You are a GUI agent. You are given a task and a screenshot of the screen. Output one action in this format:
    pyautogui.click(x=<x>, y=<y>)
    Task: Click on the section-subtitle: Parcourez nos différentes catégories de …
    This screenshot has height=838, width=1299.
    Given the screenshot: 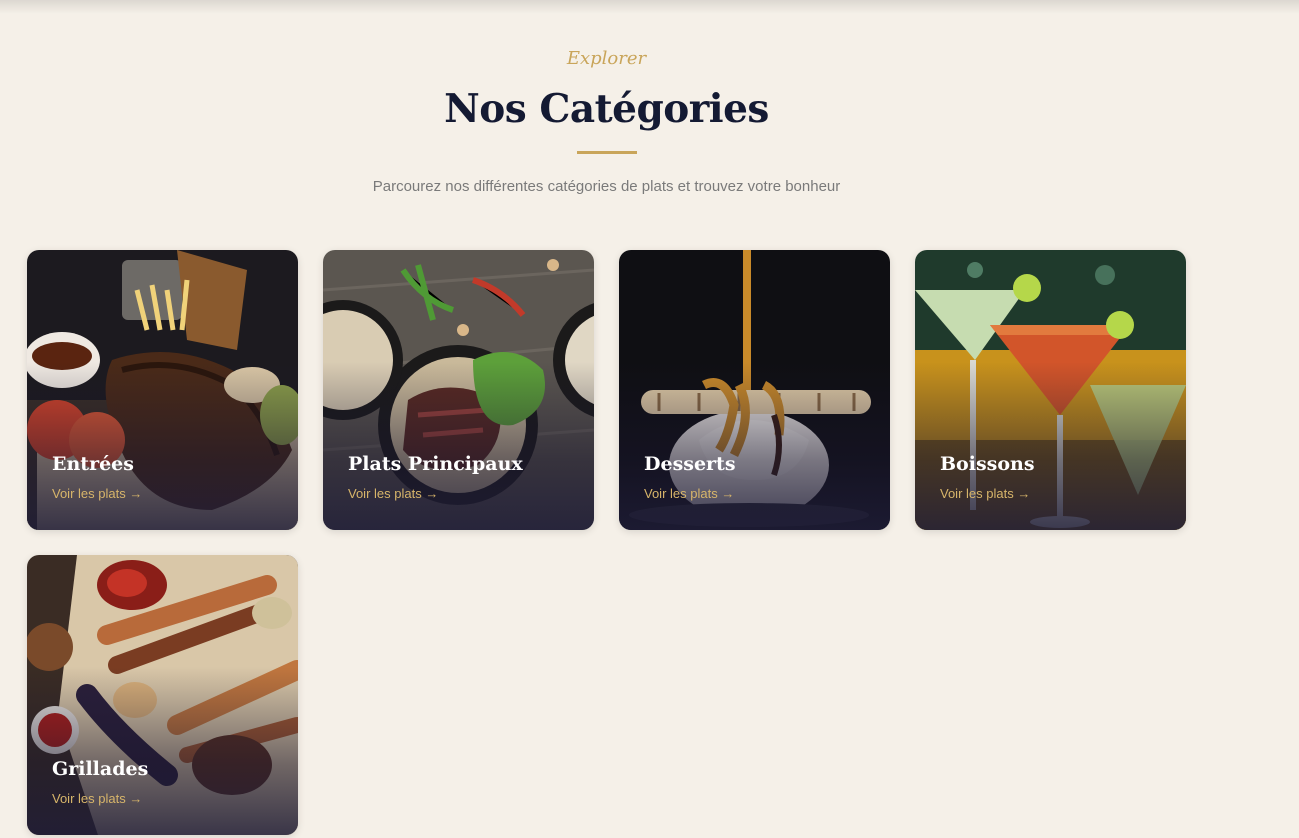 What is the action you would take?
    pyautogui.click(x=606, y=186)
    